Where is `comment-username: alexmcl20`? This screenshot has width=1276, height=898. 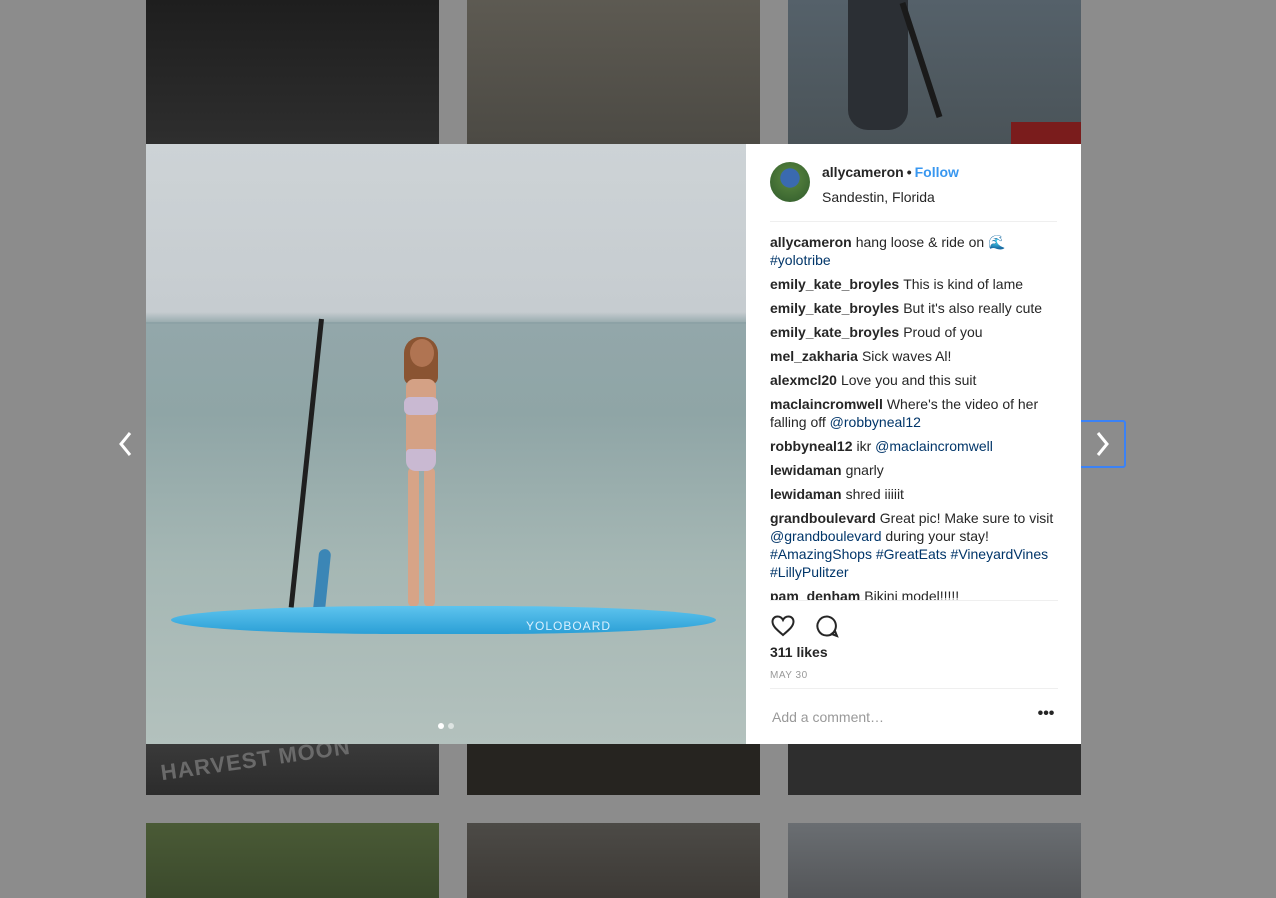
comment-username: alexmcl20 is located at coordinates (803, 380).